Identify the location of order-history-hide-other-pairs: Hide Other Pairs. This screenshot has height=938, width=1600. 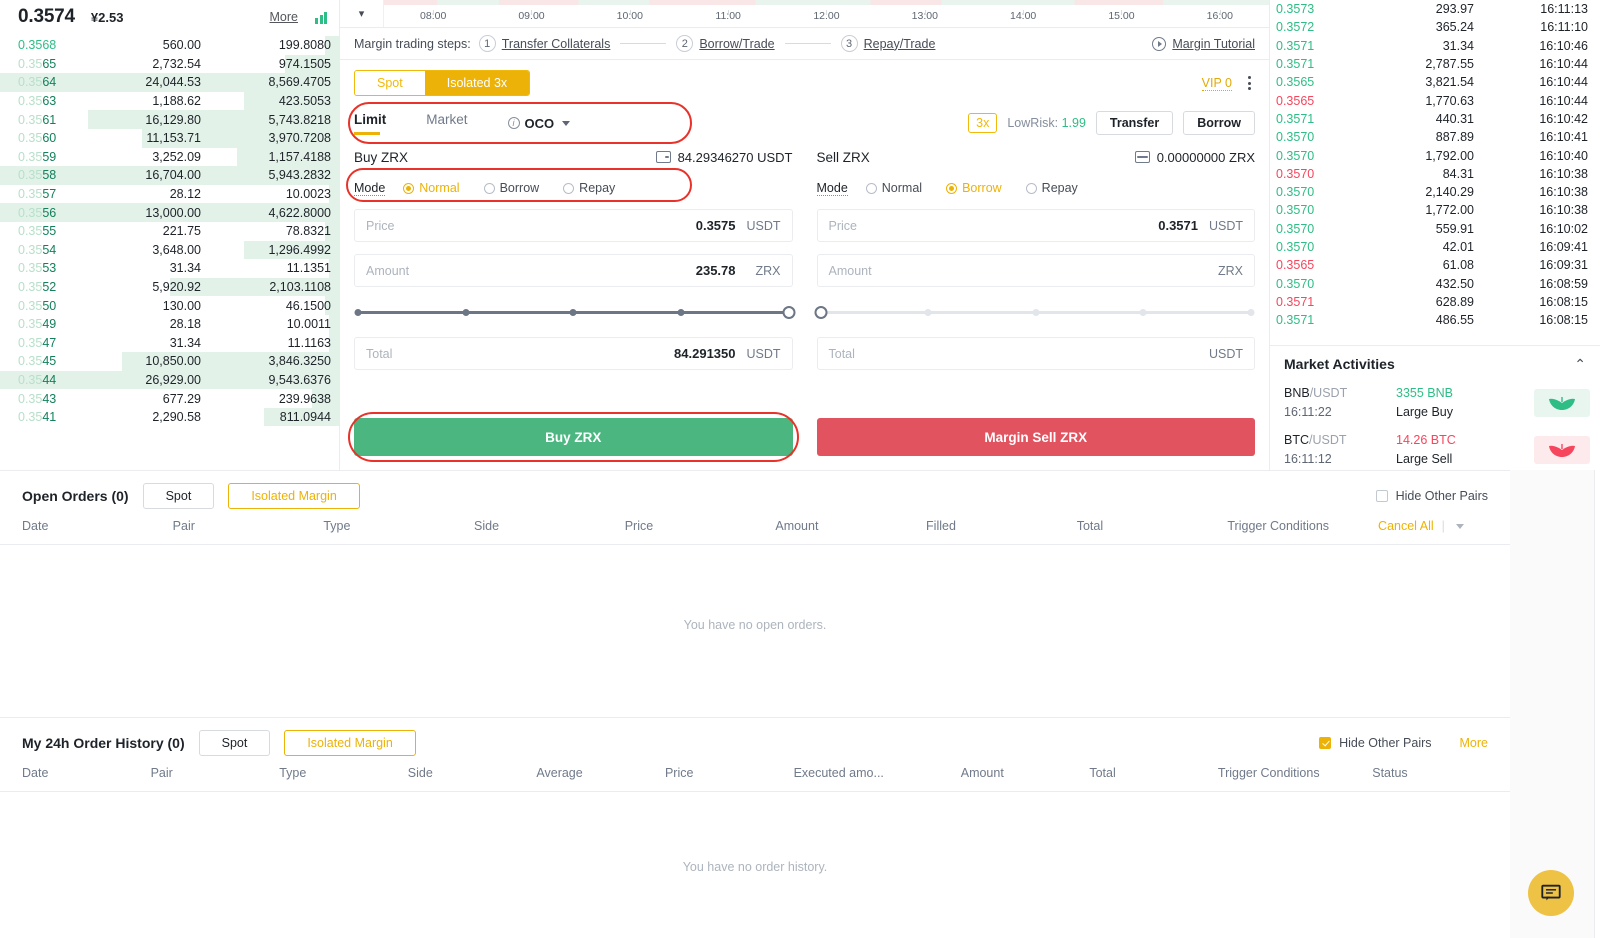
(1375, 743).